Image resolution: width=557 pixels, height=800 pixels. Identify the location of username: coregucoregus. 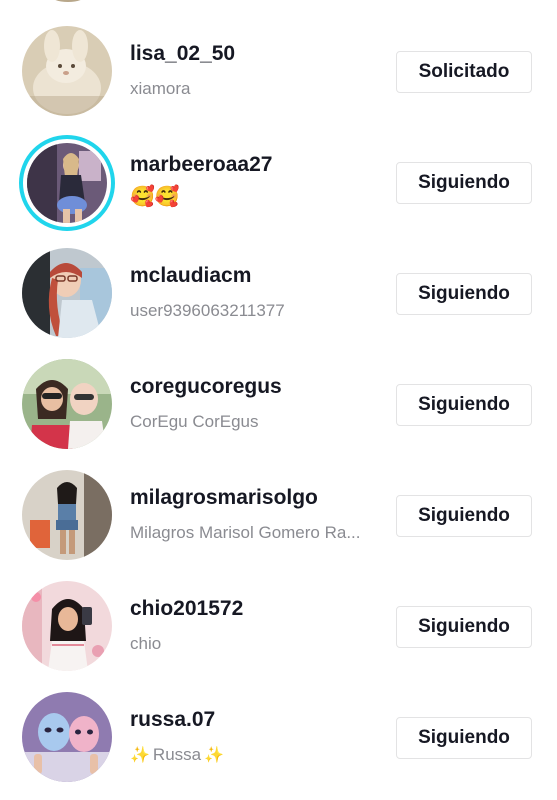
(206, 387).